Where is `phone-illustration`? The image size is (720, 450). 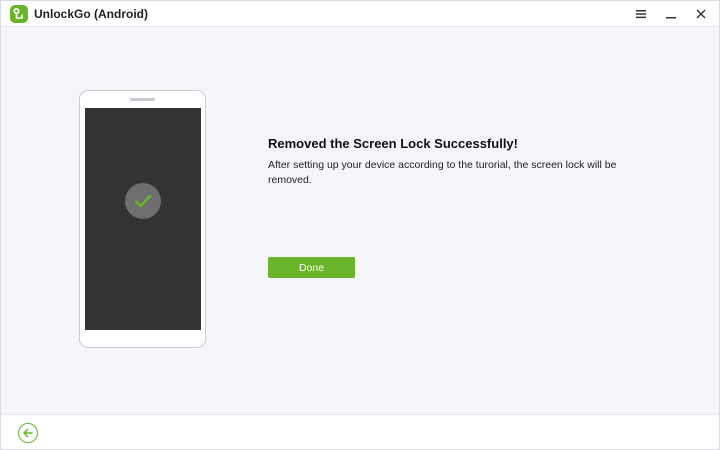
phone-illustration is located at coordinates (142, 219).